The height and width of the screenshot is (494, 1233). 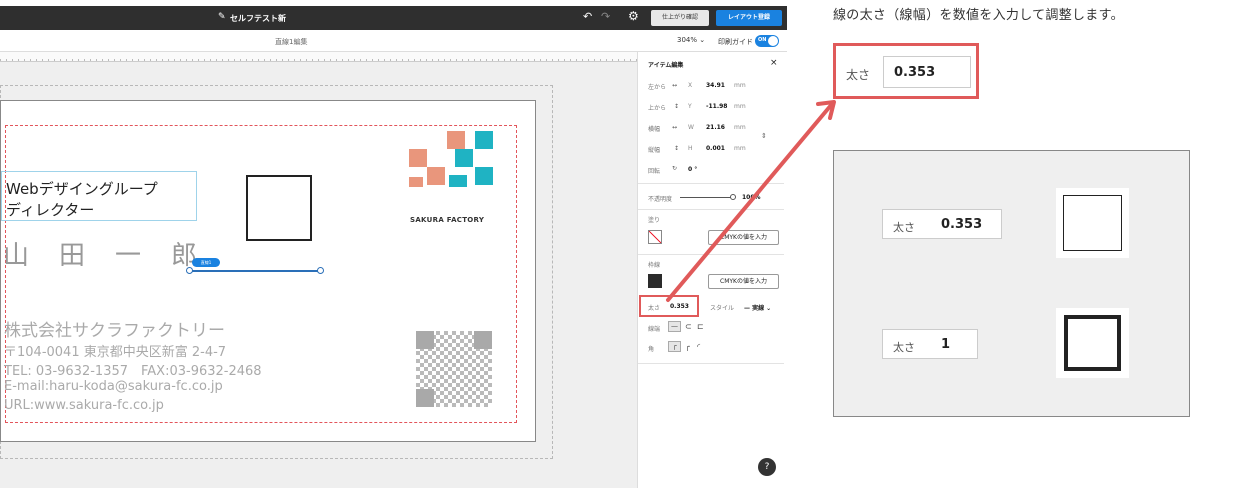 I want to click on thin-square-example, so click(x=1092, y=223).